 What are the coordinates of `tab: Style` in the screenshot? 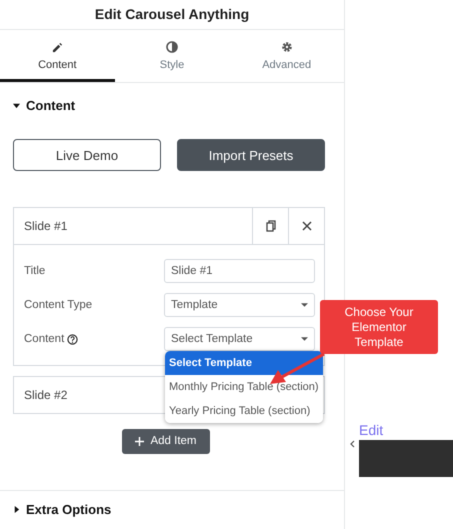 It's located at (172, 56).